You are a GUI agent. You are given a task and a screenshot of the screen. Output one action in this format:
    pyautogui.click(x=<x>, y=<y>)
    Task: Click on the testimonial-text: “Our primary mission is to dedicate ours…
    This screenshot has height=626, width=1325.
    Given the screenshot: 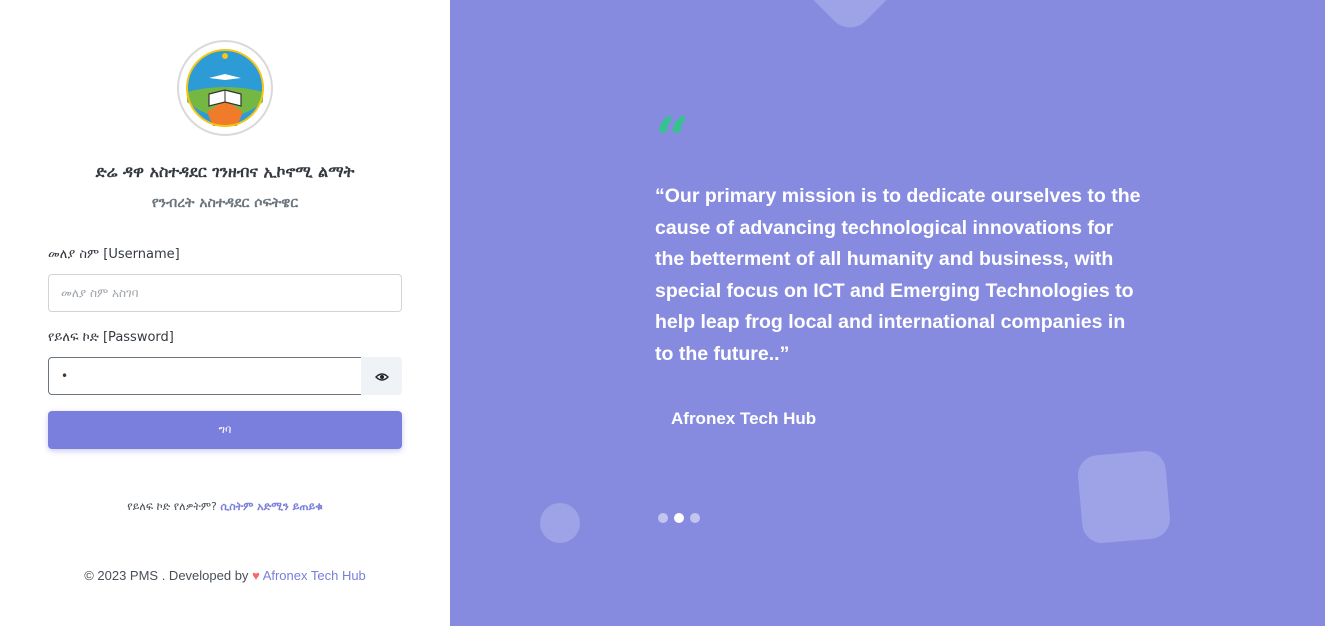 What is the action you would take?
    pyautogui.click(x=898, y=275)
    